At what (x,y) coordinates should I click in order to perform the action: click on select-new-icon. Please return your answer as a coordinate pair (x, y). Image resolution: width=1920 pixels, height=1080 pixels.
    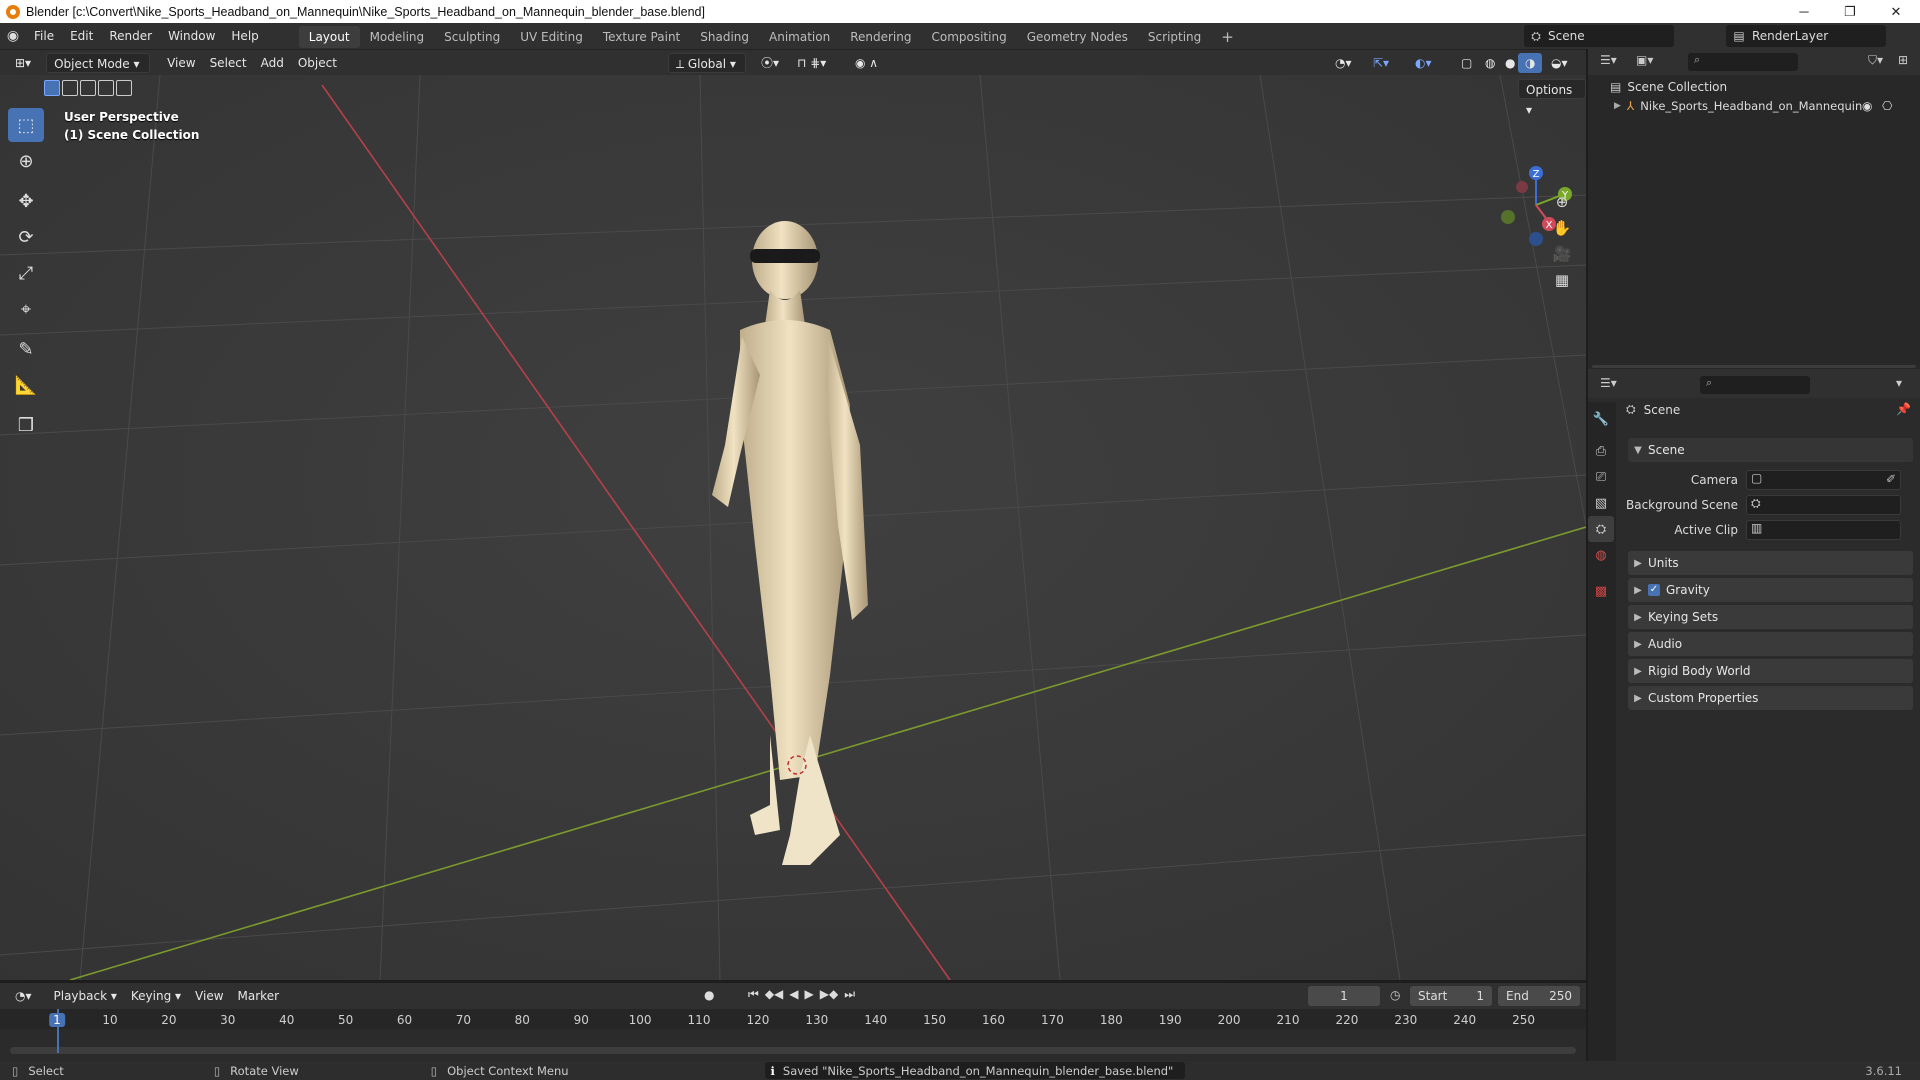
    Looking at the image, I should click on (52, 88).